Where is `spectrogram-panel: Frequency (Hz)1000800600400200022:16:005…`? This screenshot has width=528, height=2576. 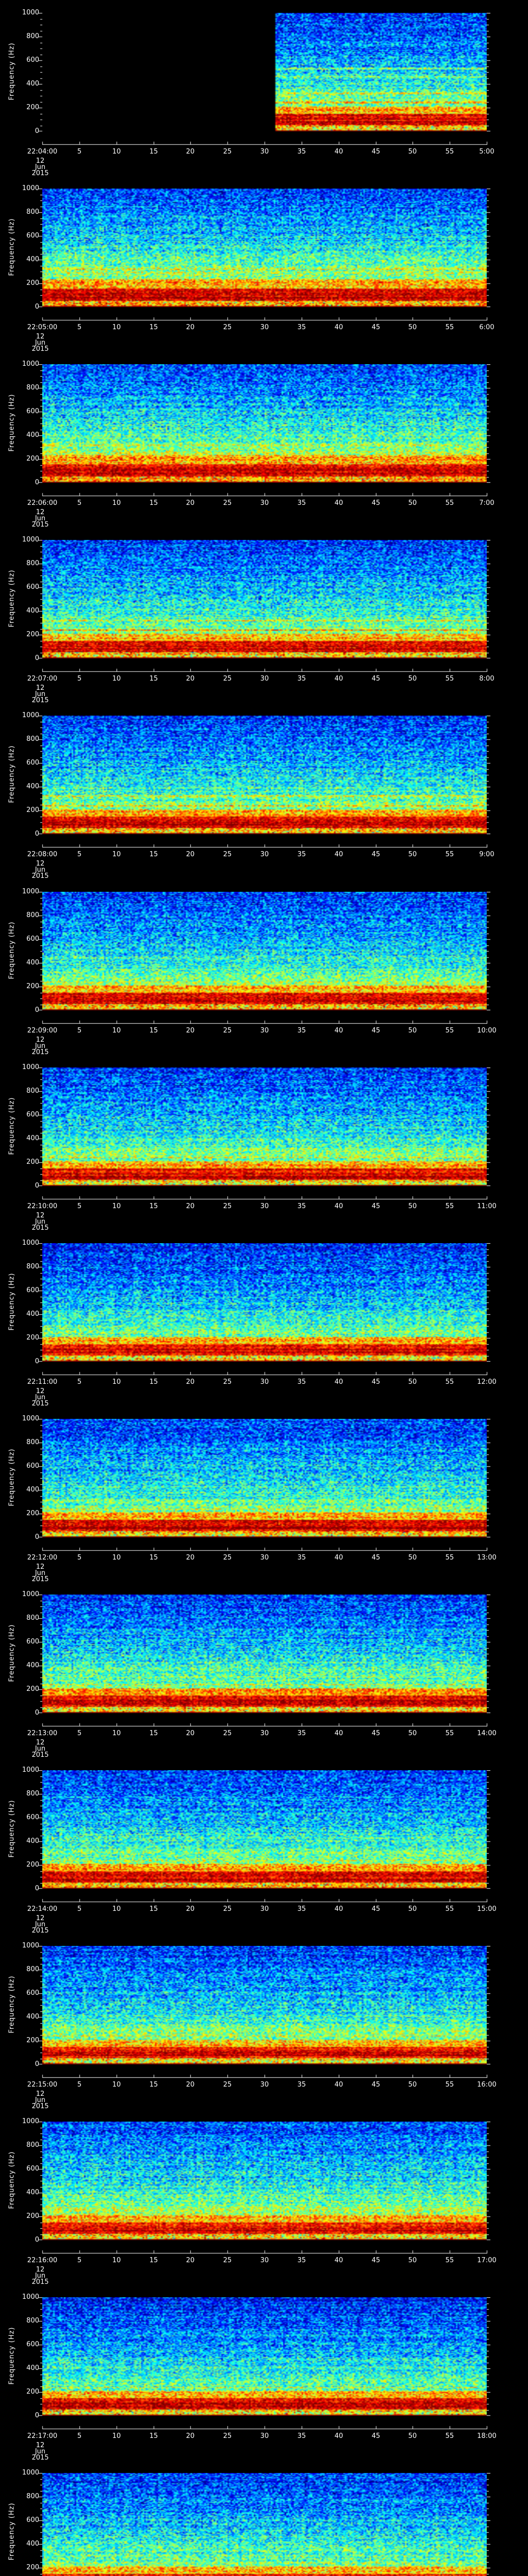
spectrogram-panel: Frequency (Hz)1000800600400200022:16:005… is located at coordinates (264, 2207).